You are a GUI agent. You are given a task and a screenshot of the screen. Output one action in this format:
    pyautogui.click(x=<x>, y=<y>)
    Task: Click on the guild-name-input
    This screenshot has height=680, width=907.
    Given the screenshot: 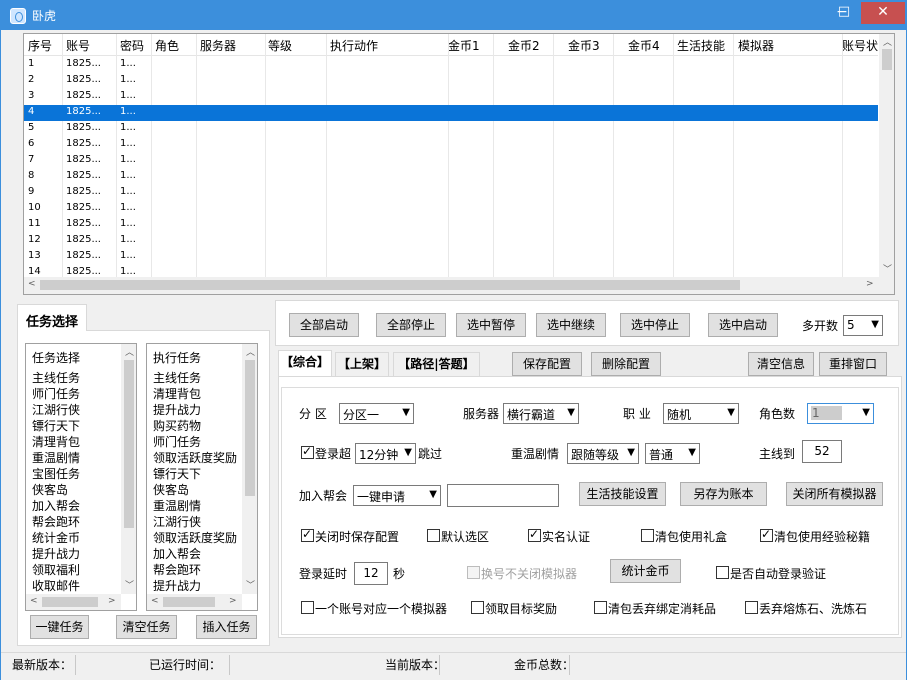 What is the action you would take?
    pyautogui.click(x=503, y=495)
    